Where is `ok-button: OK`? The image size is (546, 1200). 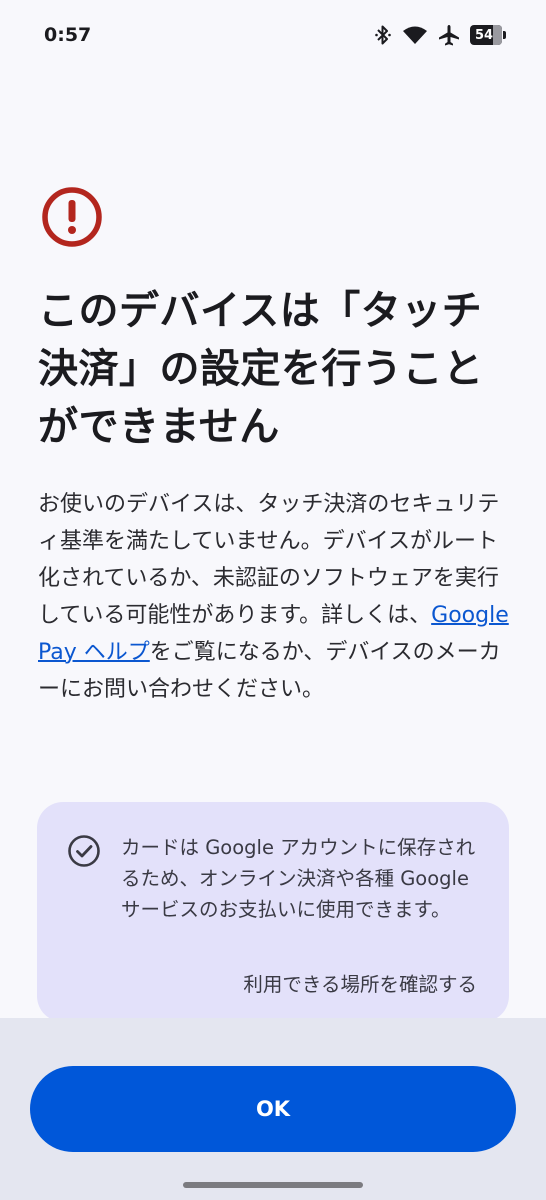 ok-button: OK is located at coordinates (273, 1109).